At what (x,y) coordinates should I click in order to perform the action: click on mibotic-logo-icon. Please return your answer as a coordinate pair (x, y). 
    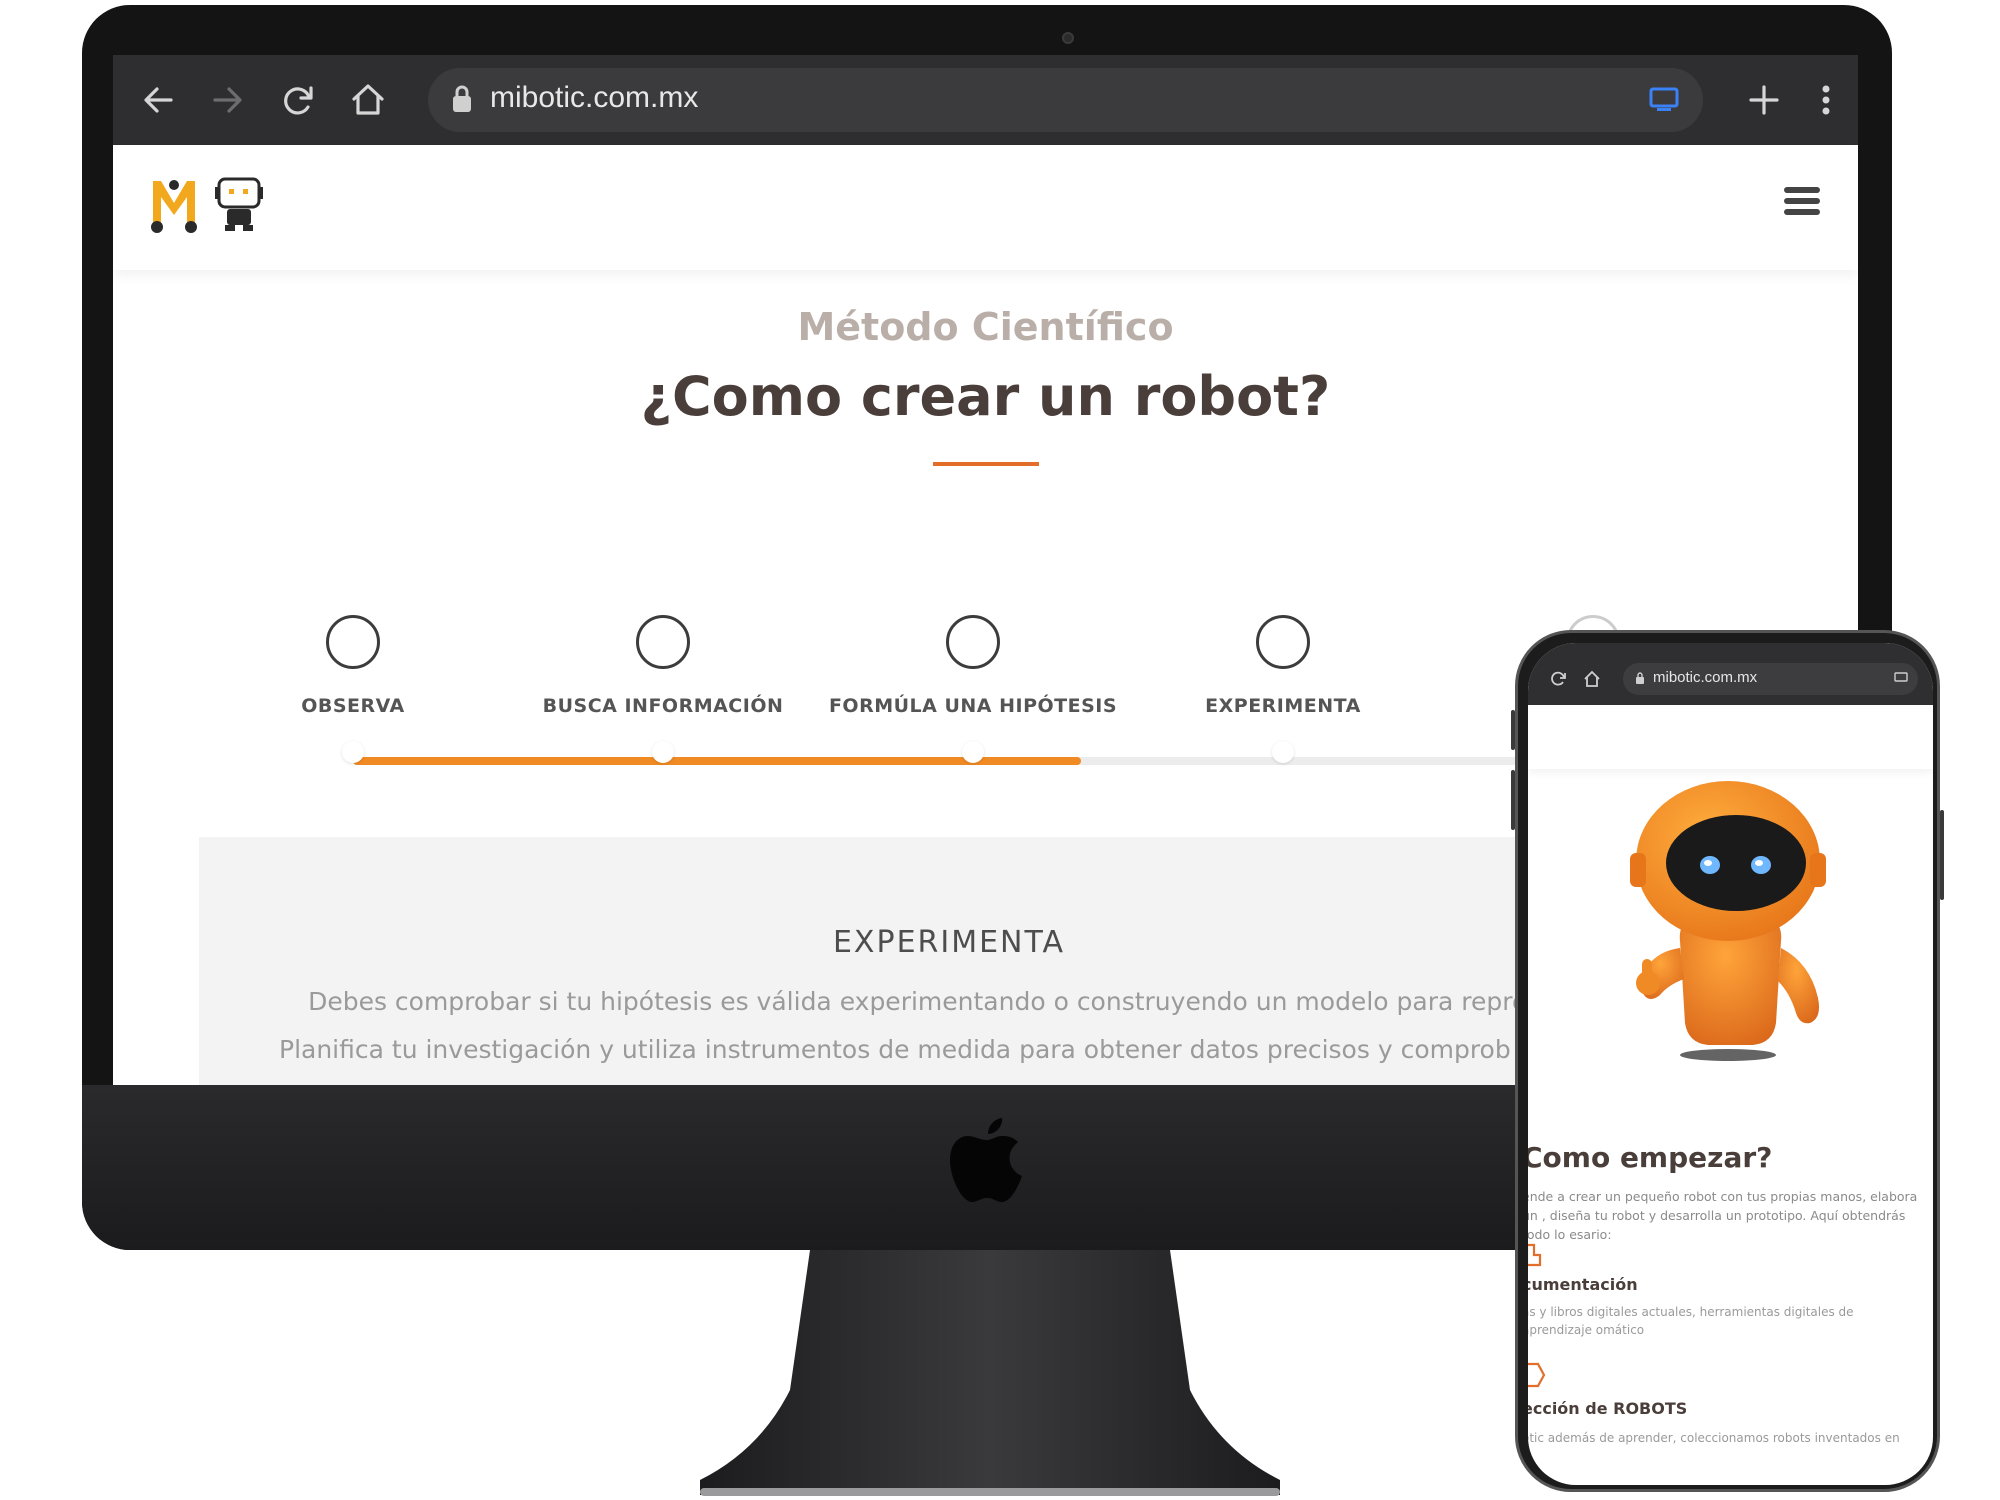
    Looking at the image, I should click on (209, 205).